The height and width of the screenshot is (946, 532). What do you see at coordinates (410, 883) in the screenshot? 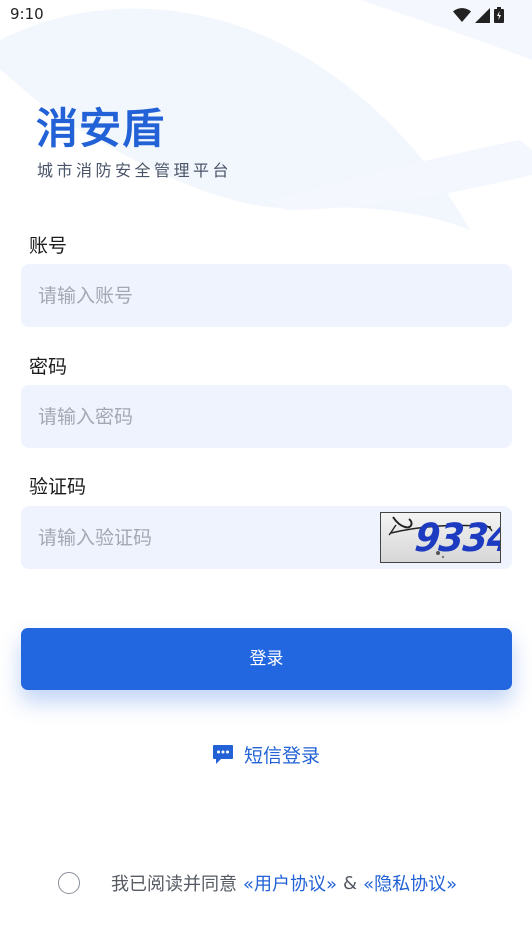
I see `privacy-agreement-link: «隐私协议»` at bounding box center [410, 883].